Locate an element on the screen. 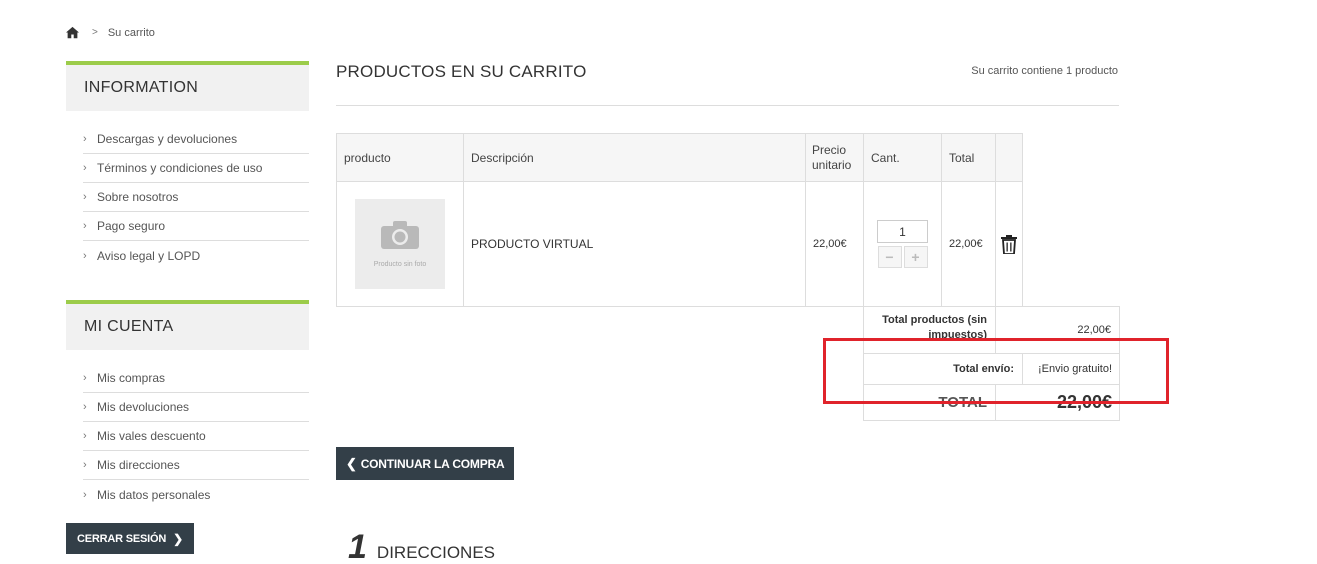 This screenshot has width=1317, height=564. page-title: PRODUCTOS EN SU CARRITO is located at coordinates (461, 71).